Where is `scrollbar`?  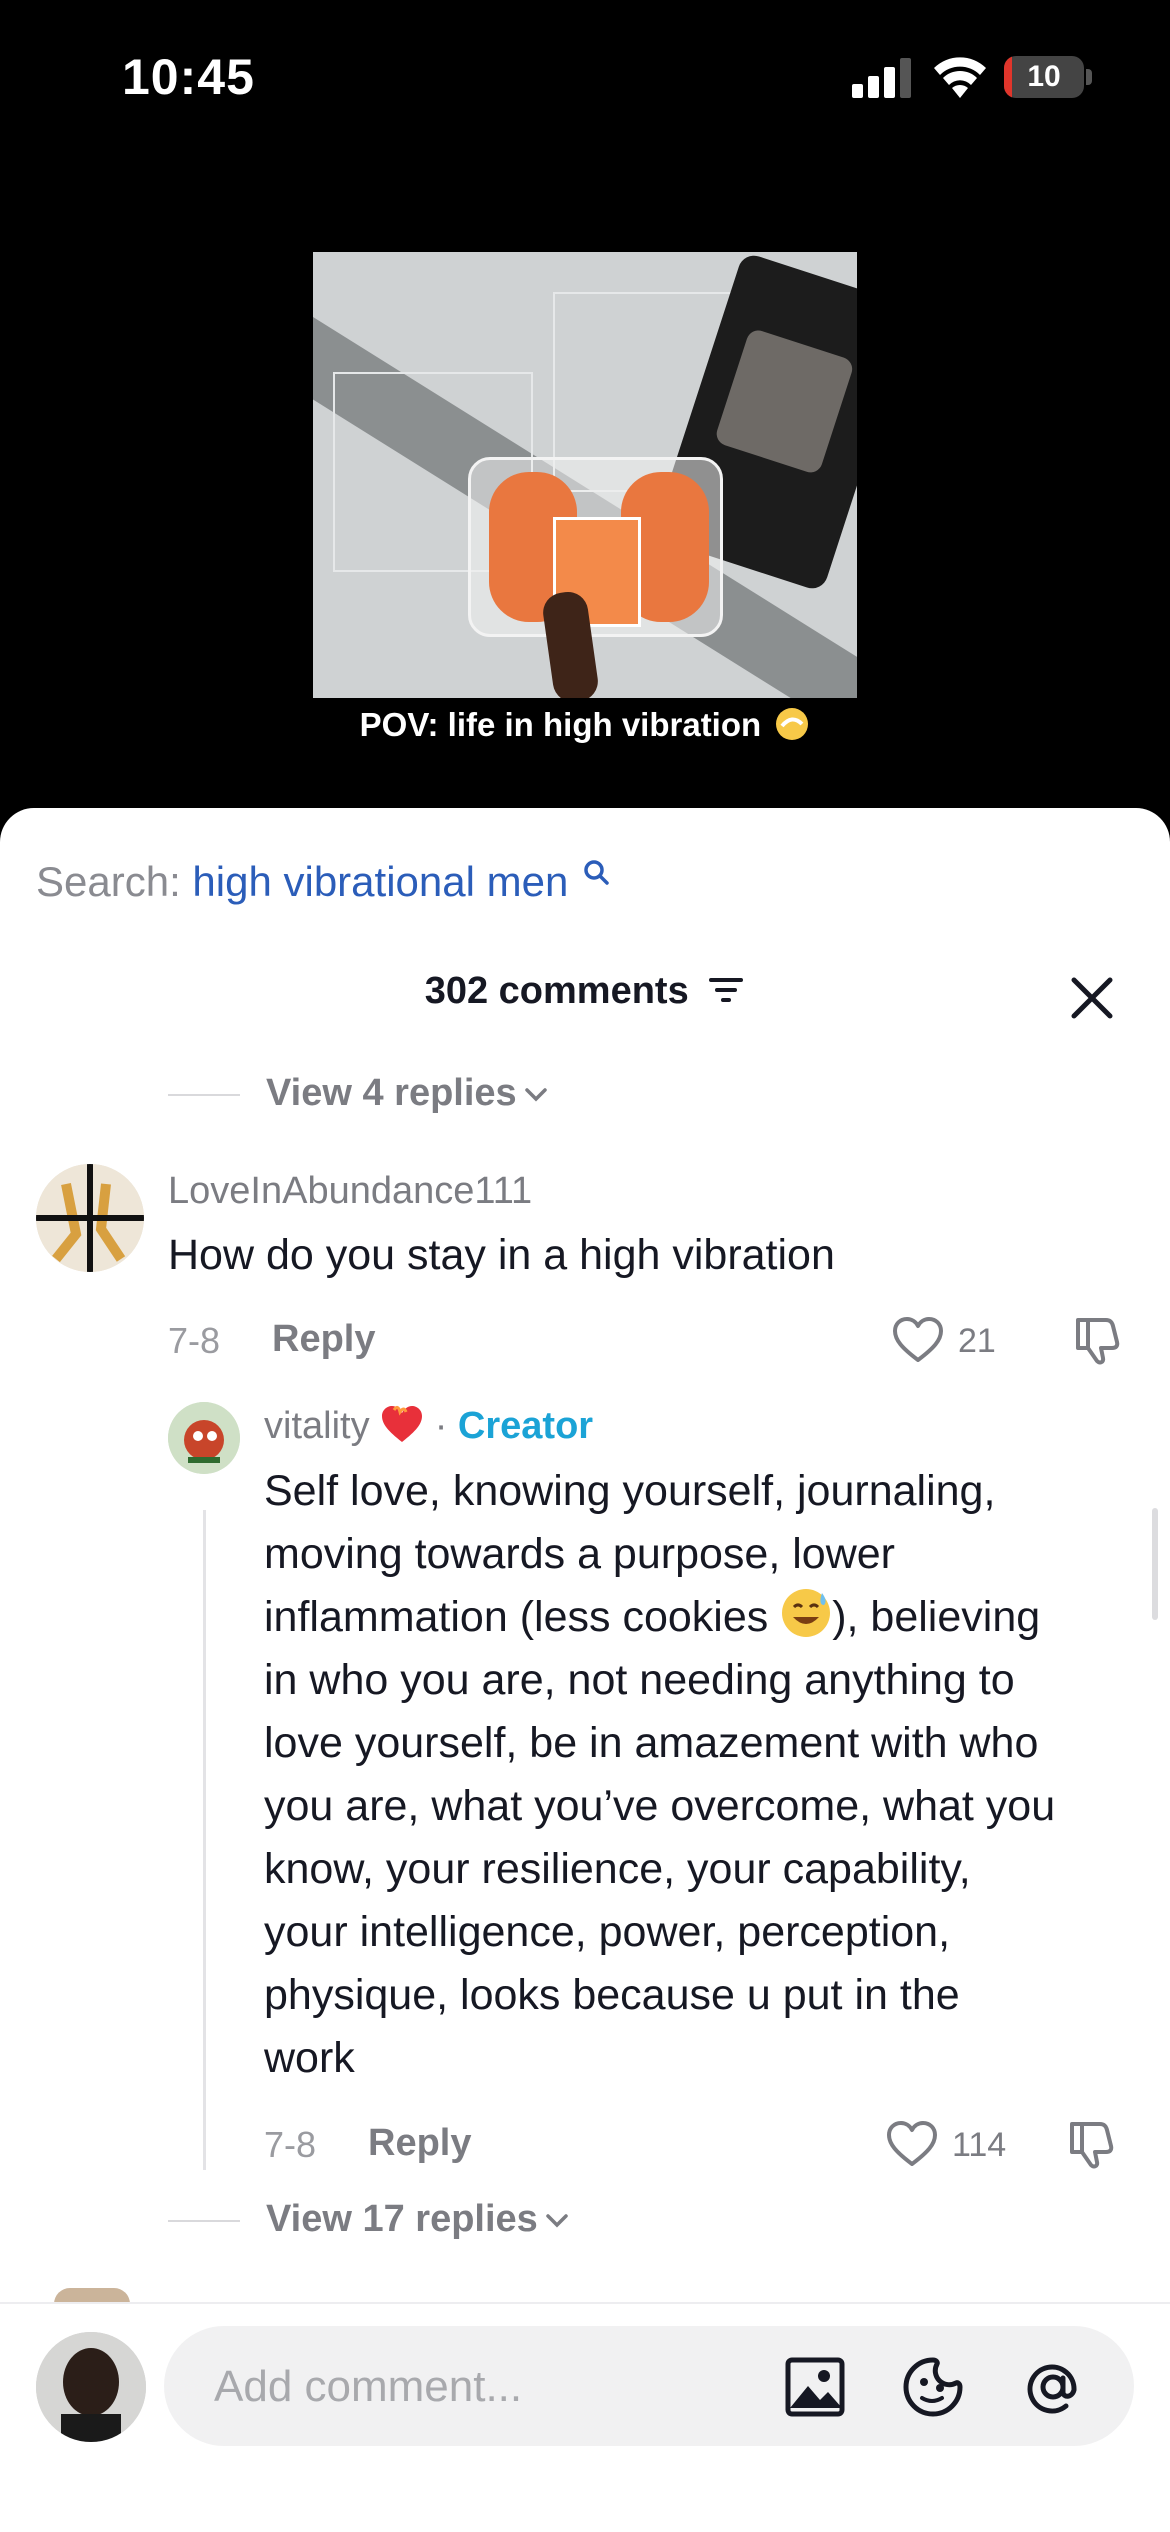 scrollbar is located at coordinates (1155, 1564).